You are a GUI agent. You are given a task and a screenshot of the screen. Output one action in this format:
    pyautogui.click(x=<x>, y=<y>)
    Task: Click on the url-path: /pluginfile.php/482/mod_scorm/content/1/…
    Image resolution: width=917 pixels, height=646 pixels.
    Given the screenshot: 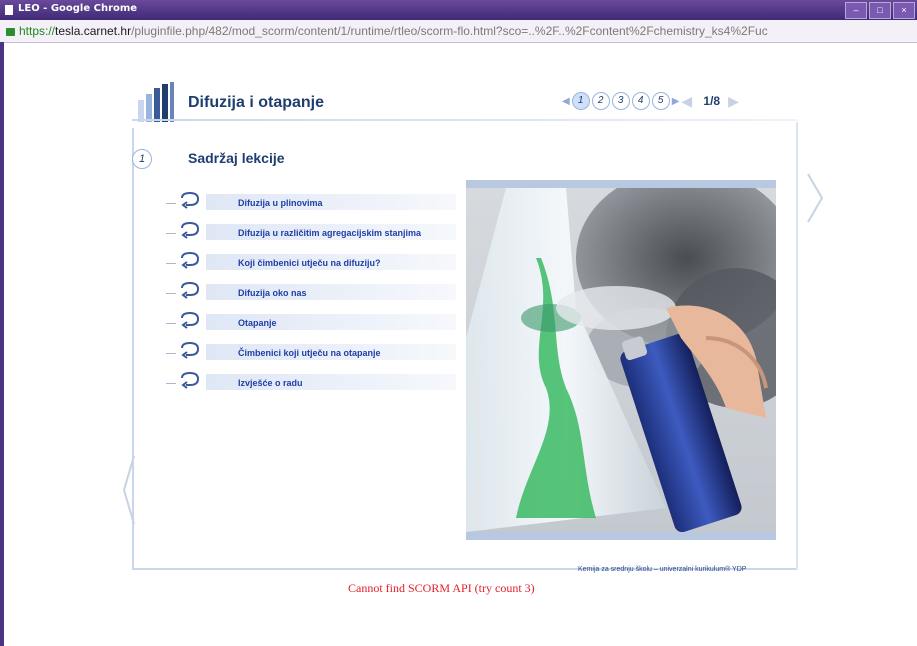 What is the action you would take?
    pyautogui.click(x=449, y=31)
    